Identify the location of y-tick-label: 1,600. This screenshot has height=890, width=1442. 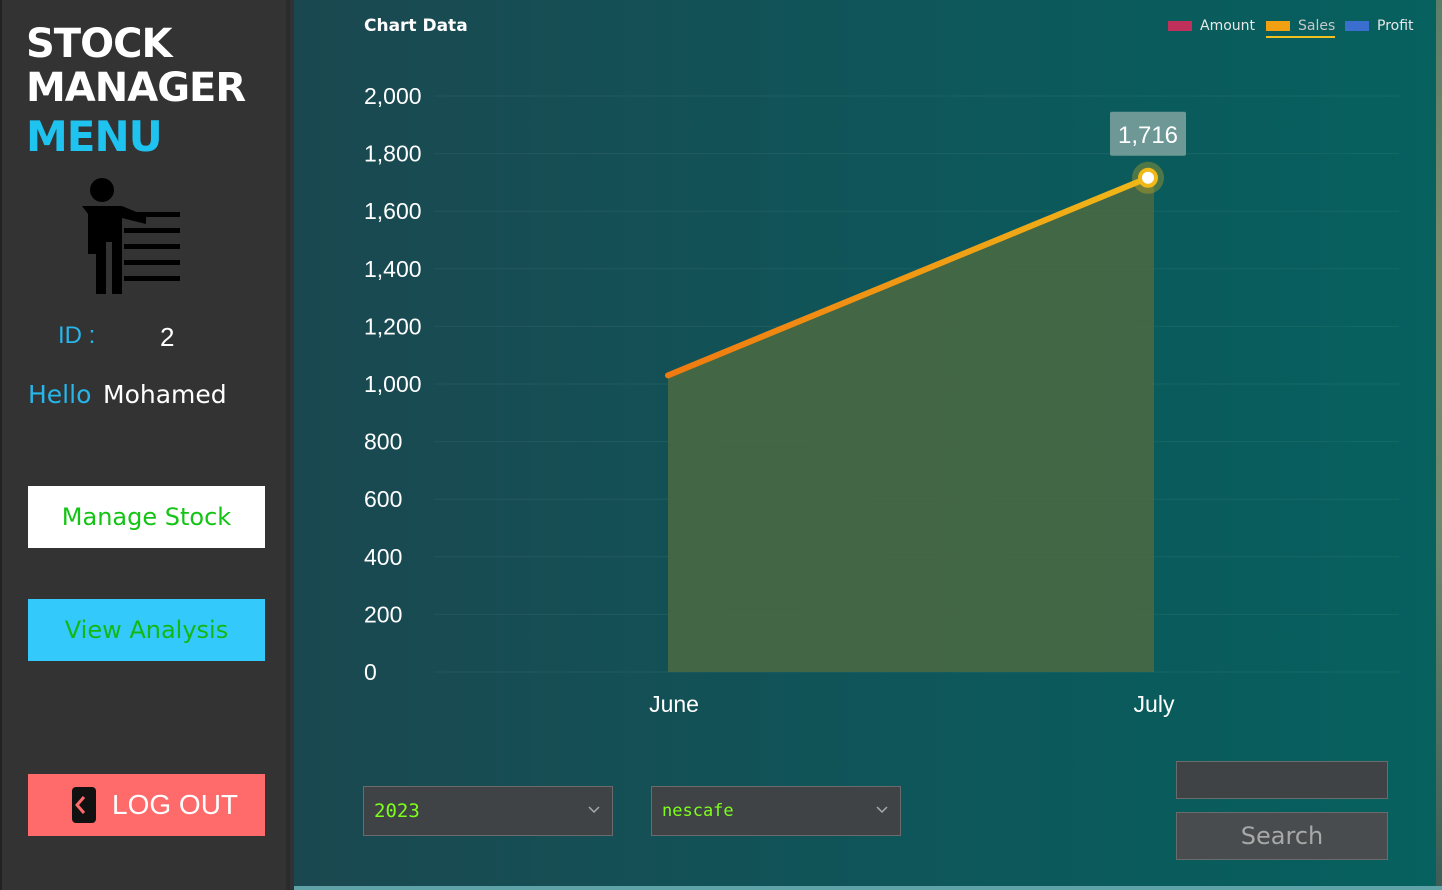
(393, 211).